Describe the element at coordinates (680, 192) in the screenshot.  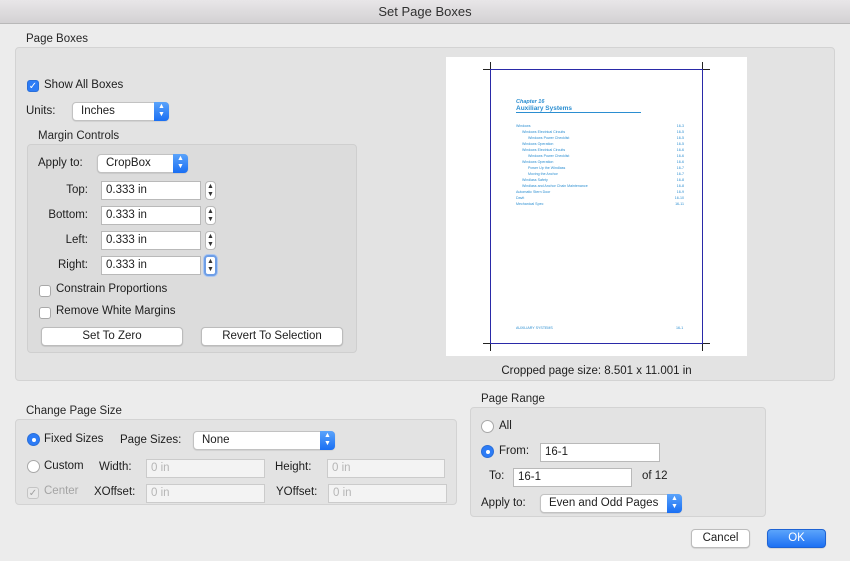
I see `preview-toc-page: 16-9` at that location.